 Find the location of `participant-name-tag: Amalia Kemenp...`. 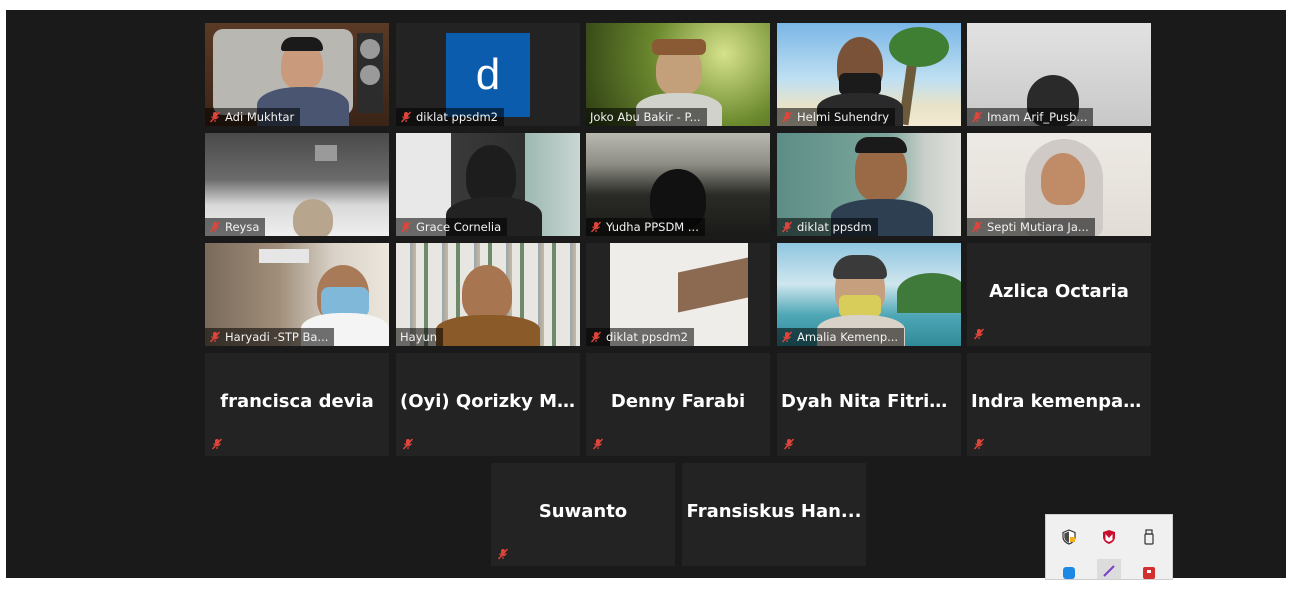

participant-name-tag: Amalia Kemenp... is located at coordinates (841, 337).